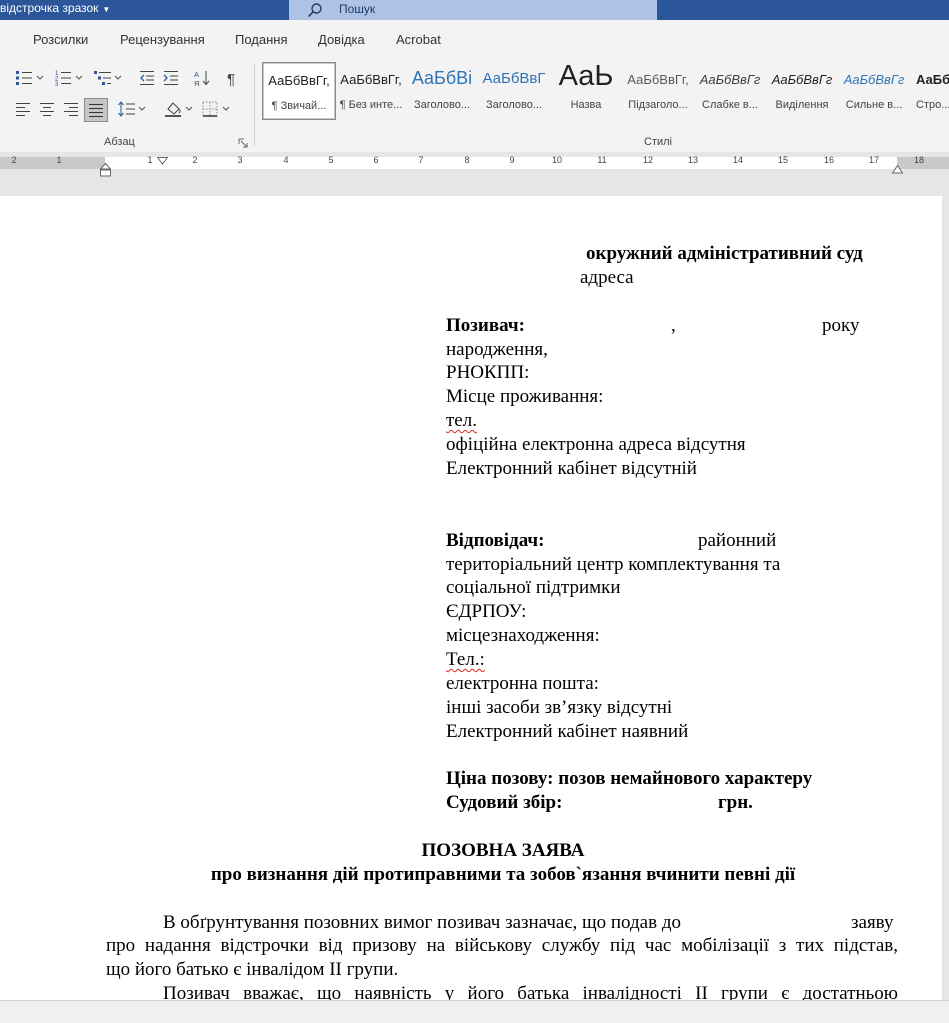  Describe the element at coordinates (522, 683) in the screenshot. I see `defendant-email: електронна пошта:` at that location.